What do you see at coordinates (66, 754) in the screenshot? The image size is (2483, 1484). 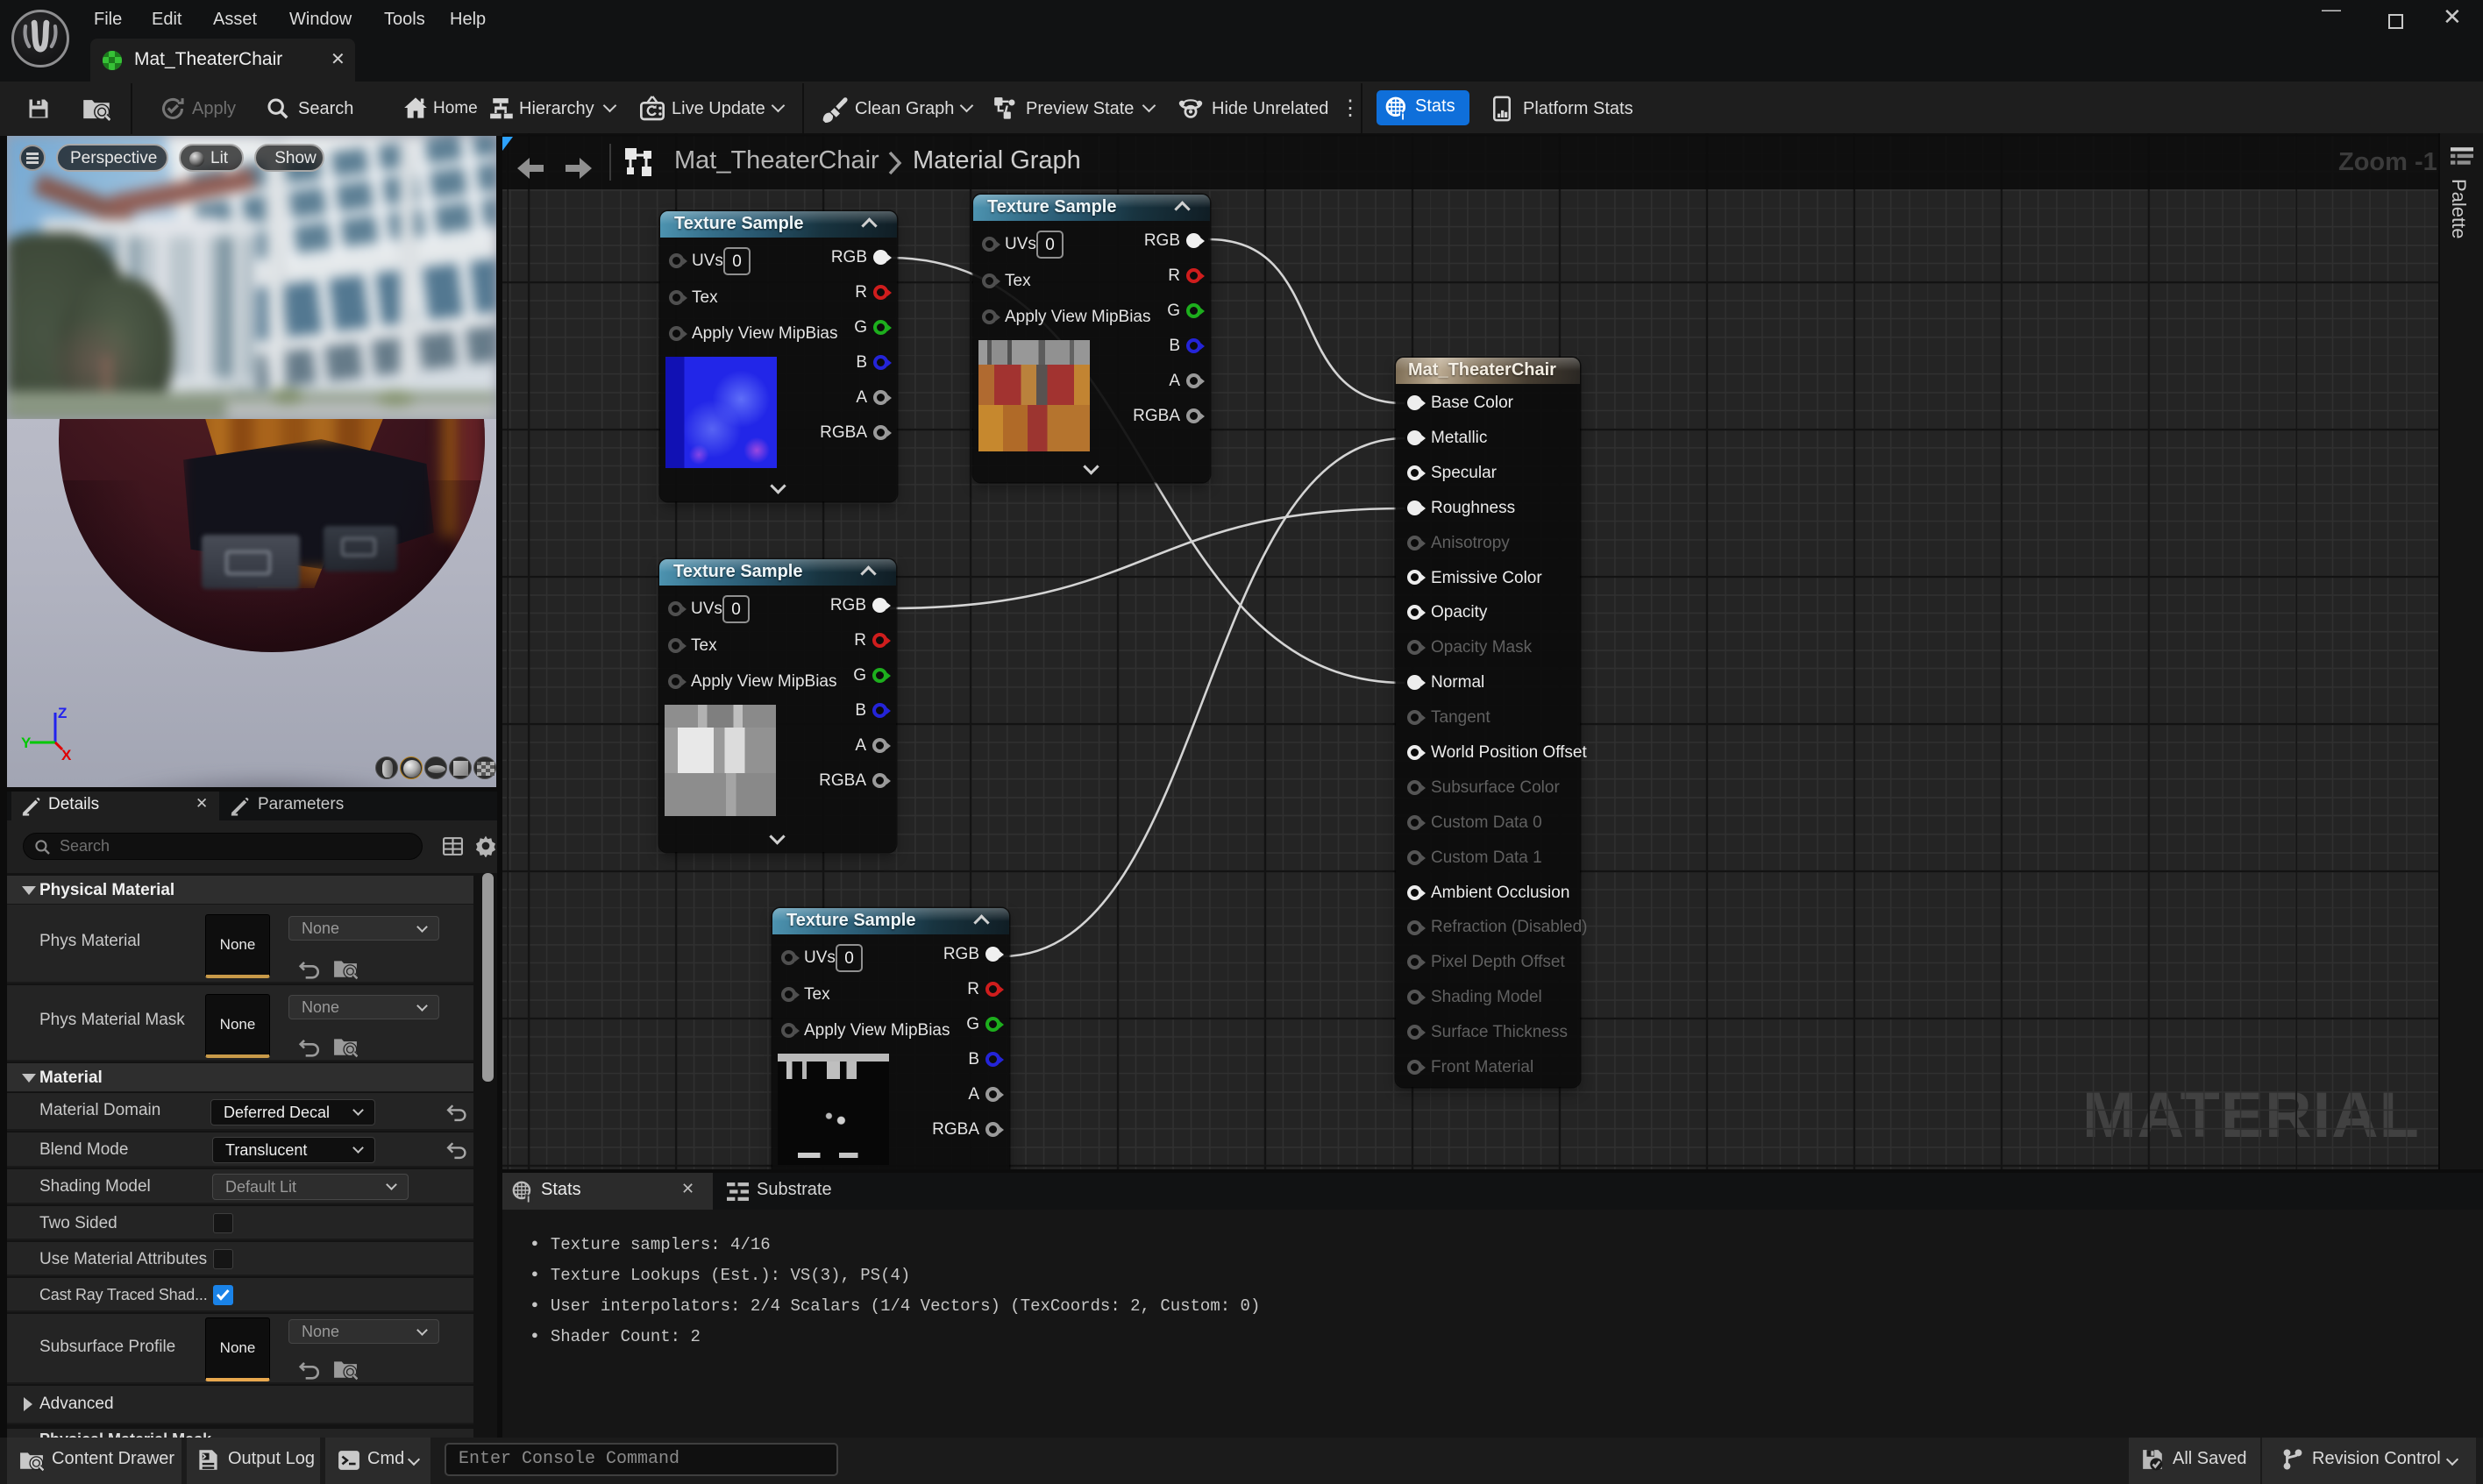 I see `svg-text: X` at bounding box center [66, 754].